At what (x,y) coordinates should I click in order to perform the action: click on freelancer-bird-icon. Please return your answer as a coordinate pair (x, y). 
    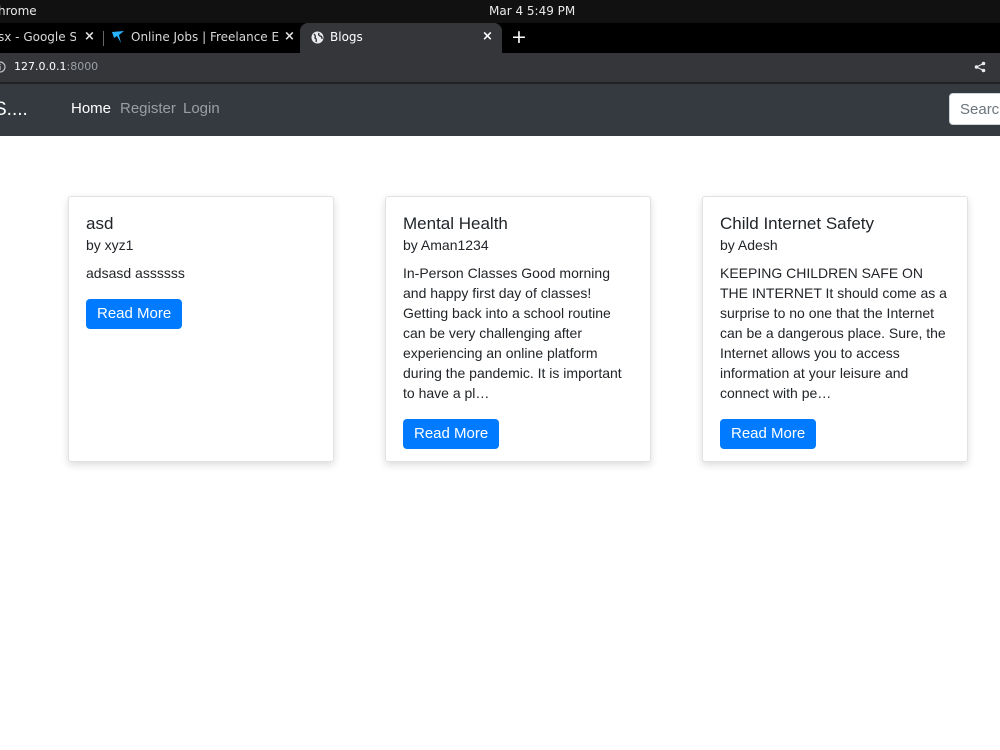
    Looking at the image, I should click on (118, 37).